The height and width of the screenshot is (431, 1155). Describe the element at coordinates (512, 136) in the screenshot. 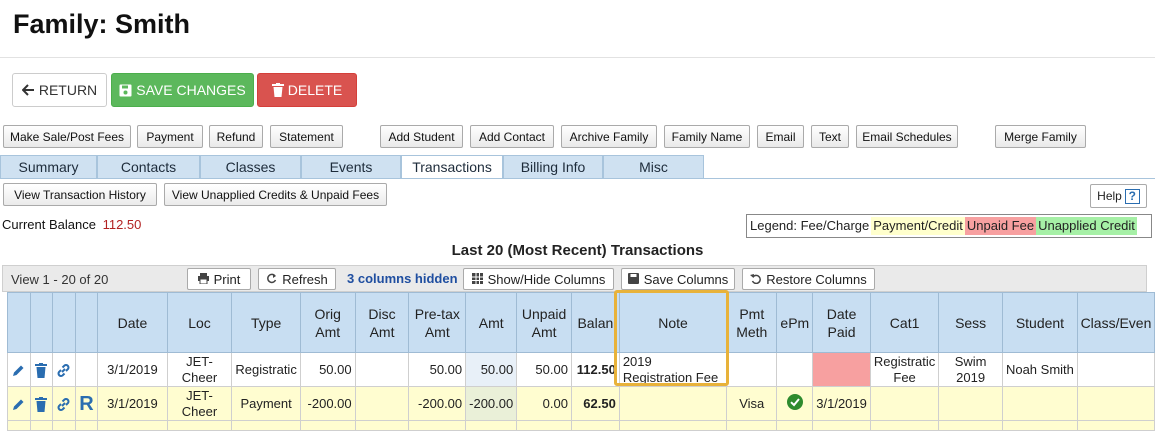

I see `add-contact-button: Add Contact` at that location.